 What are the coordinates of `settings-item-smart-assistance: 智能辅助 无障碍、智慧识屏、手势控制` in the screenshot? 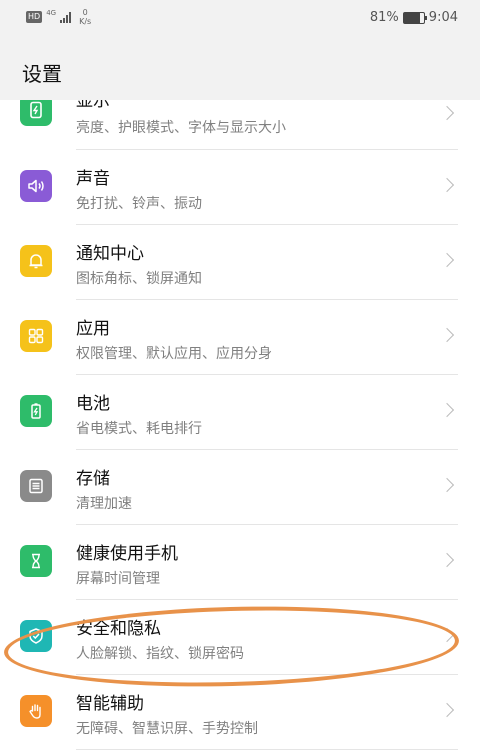 It's located at (240, 712).